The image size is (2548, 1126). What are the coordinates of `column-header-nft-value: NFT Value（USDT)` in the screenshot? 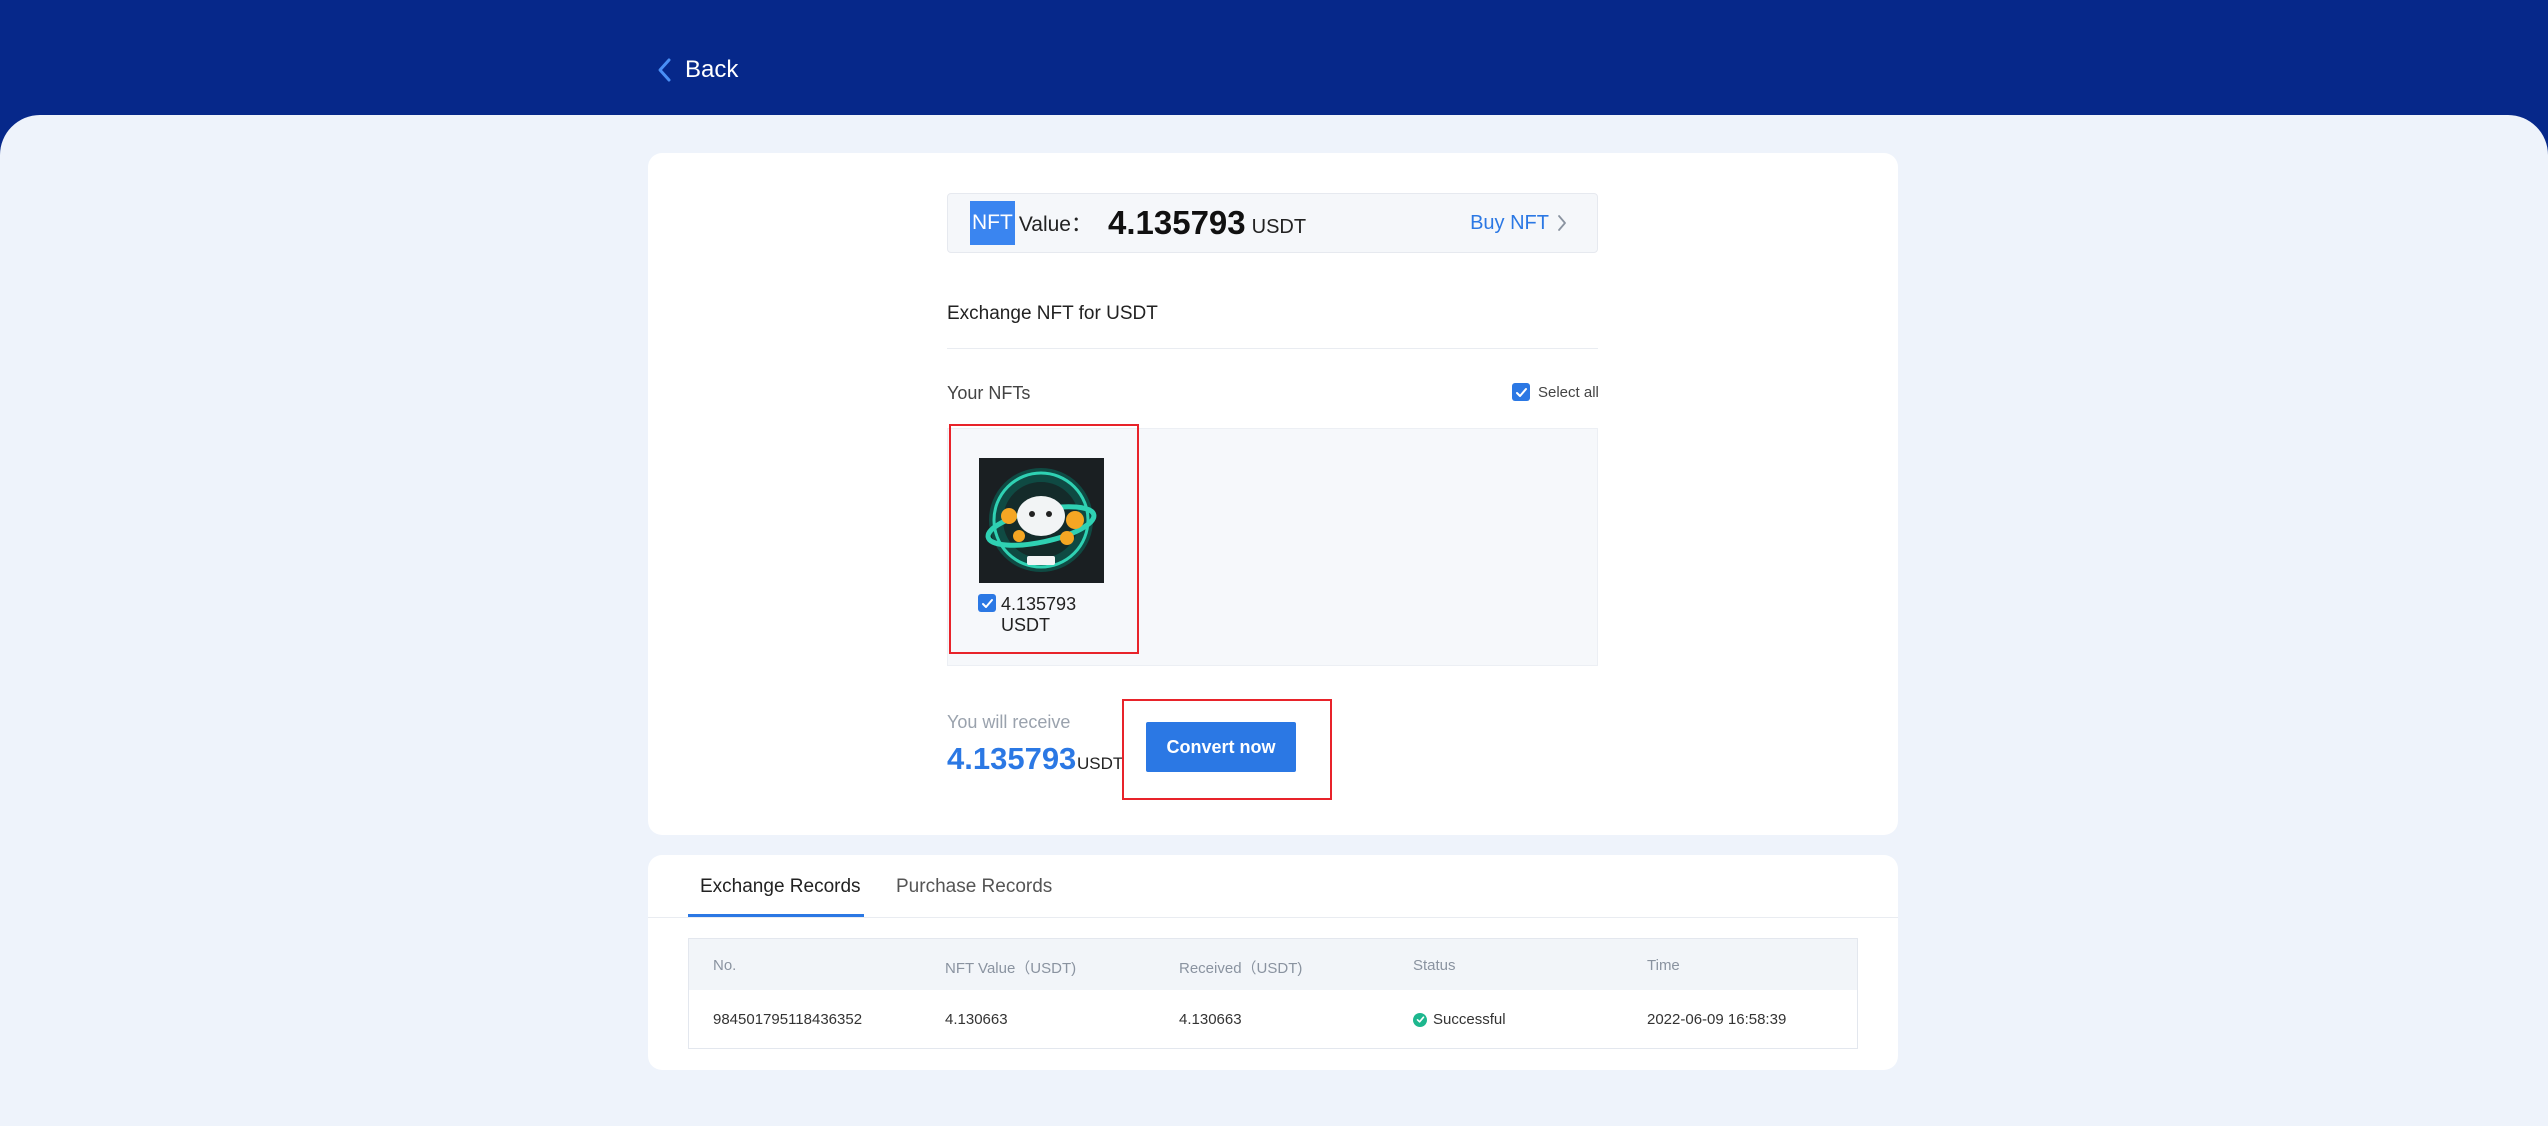 It's located at (1011, 968).